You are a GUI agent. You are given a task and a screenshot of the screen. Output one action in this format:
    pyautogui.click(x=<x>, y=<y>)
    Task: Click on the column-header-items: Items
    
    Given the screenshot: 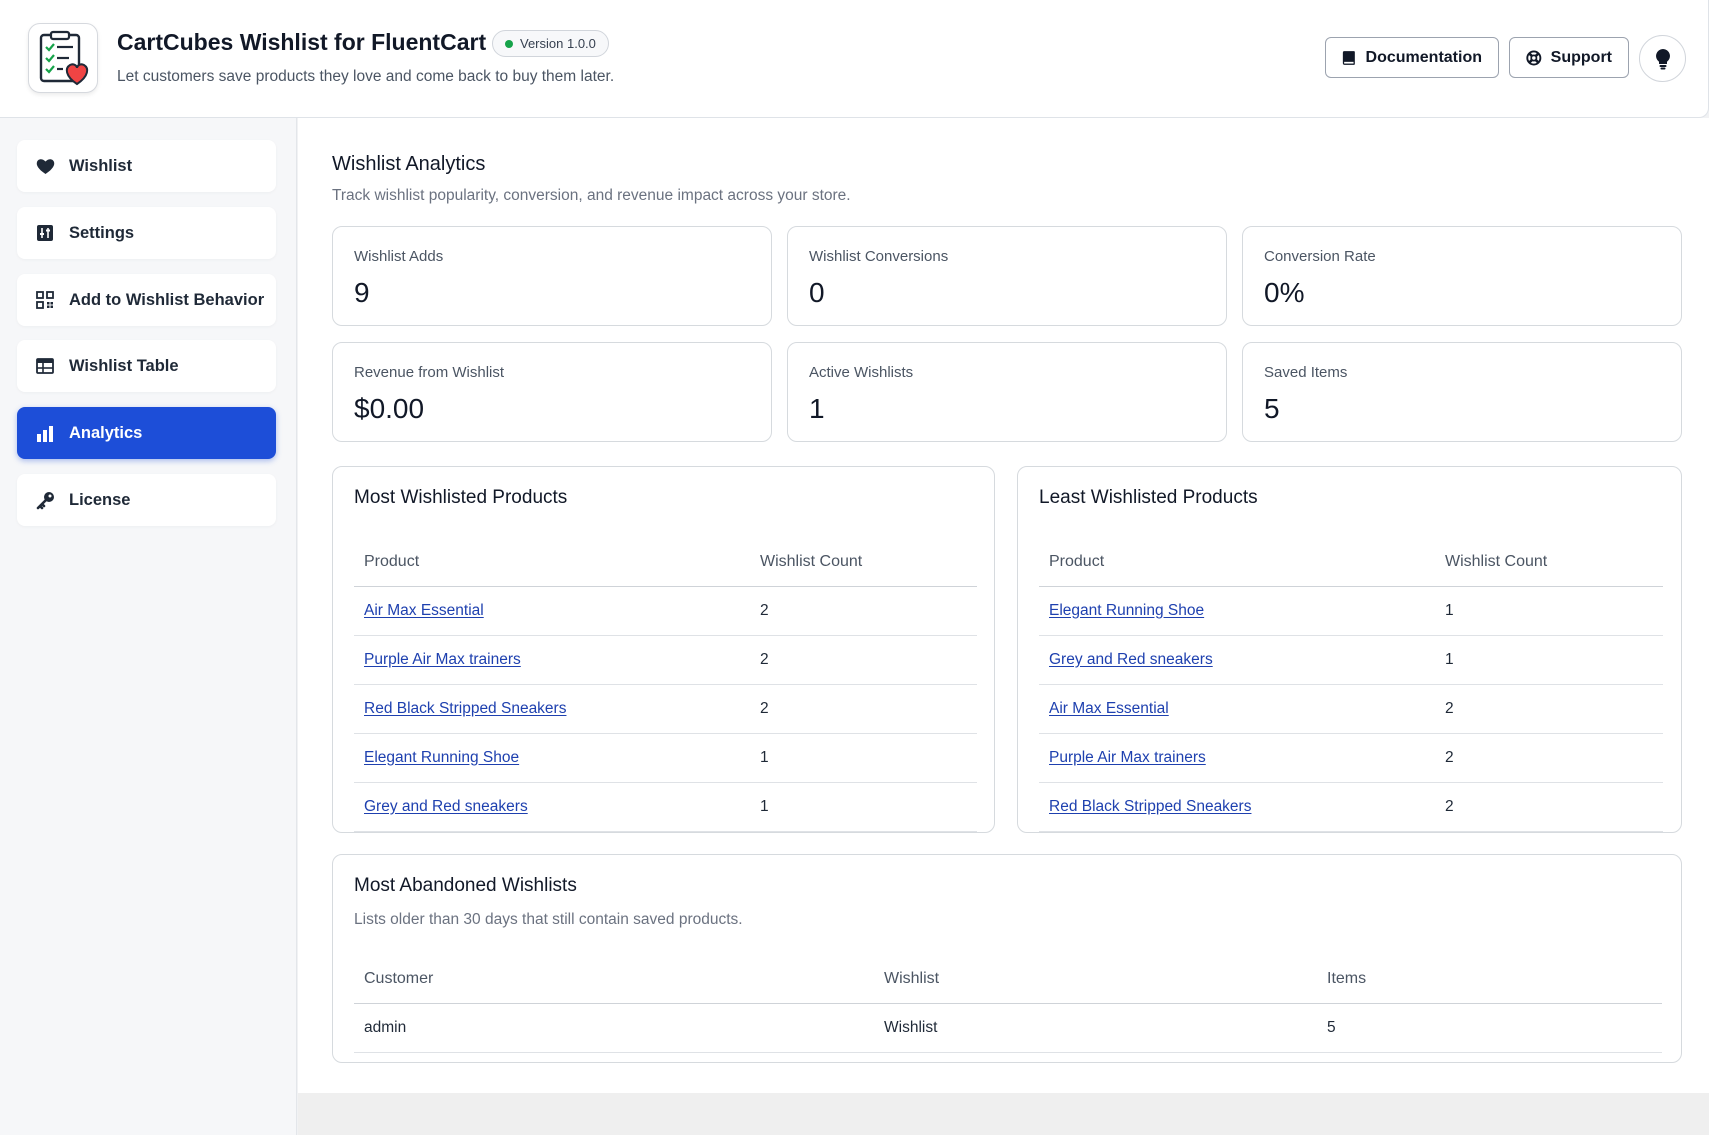 What is the action you would take?
    pyautogui.click(x=1489, y=980)
    